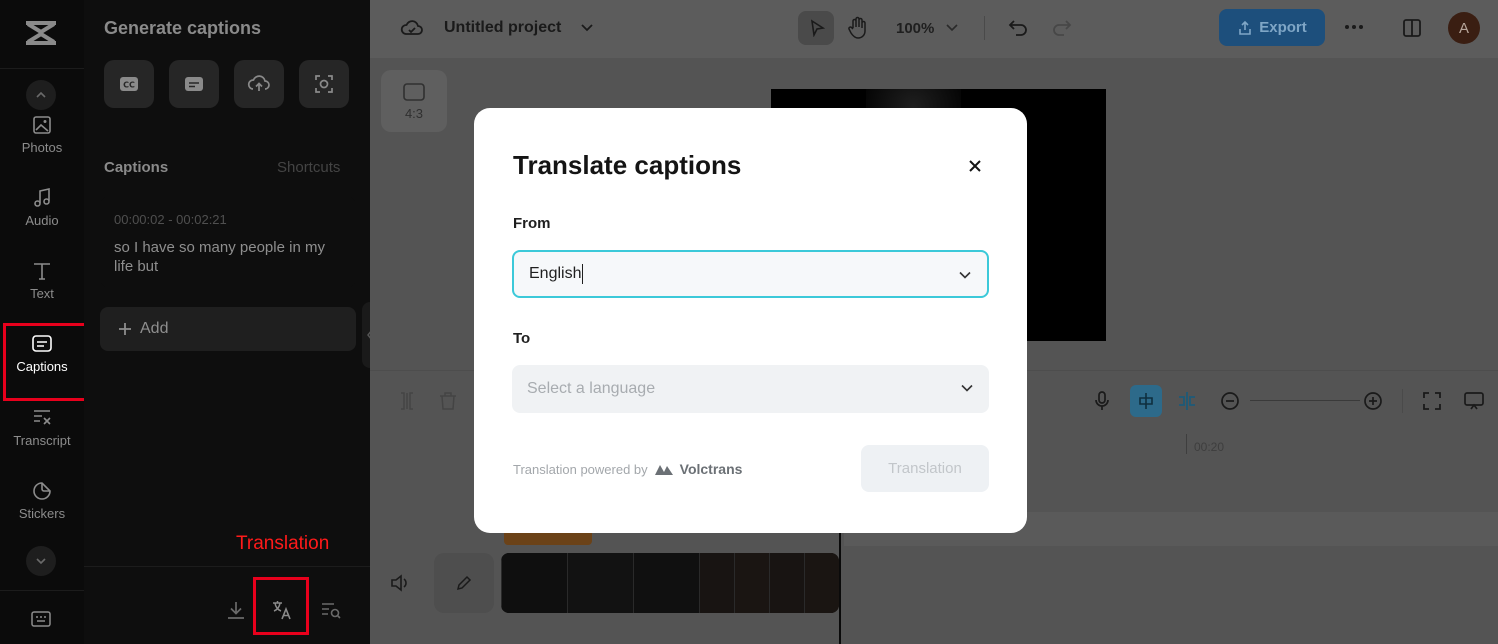 The height and width of the screenshot is (644, 1498). I want to click on powered-by-brand: Volctrans, so click(711, 469).